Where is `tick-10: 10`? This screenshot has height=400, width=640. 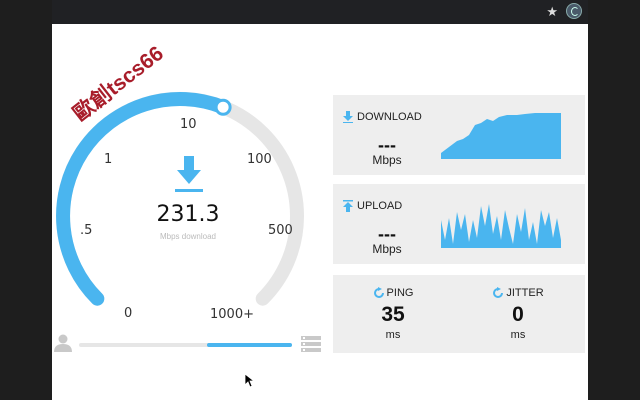
tick-10: 10 is located at coordinates (188, 124).